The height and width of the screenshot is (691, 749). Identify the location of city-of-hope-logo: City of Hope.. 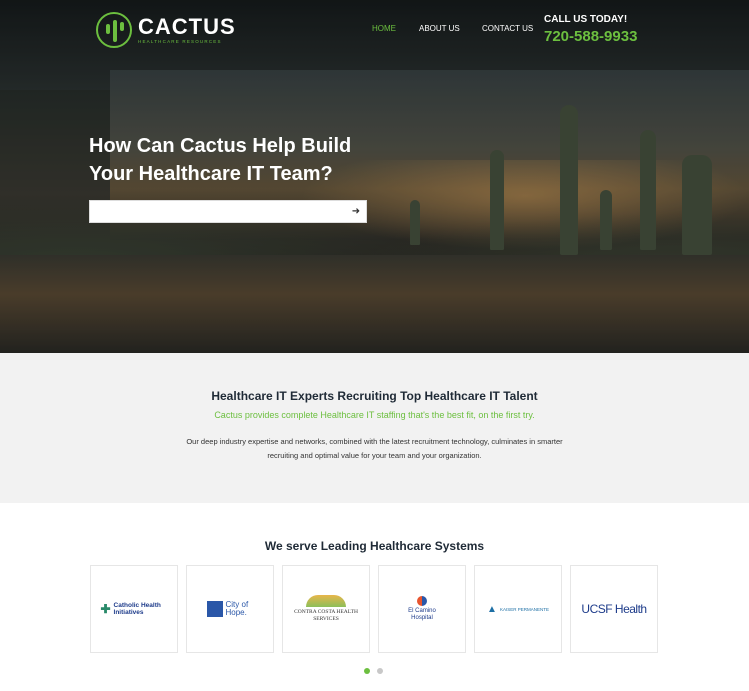
(230, 609).